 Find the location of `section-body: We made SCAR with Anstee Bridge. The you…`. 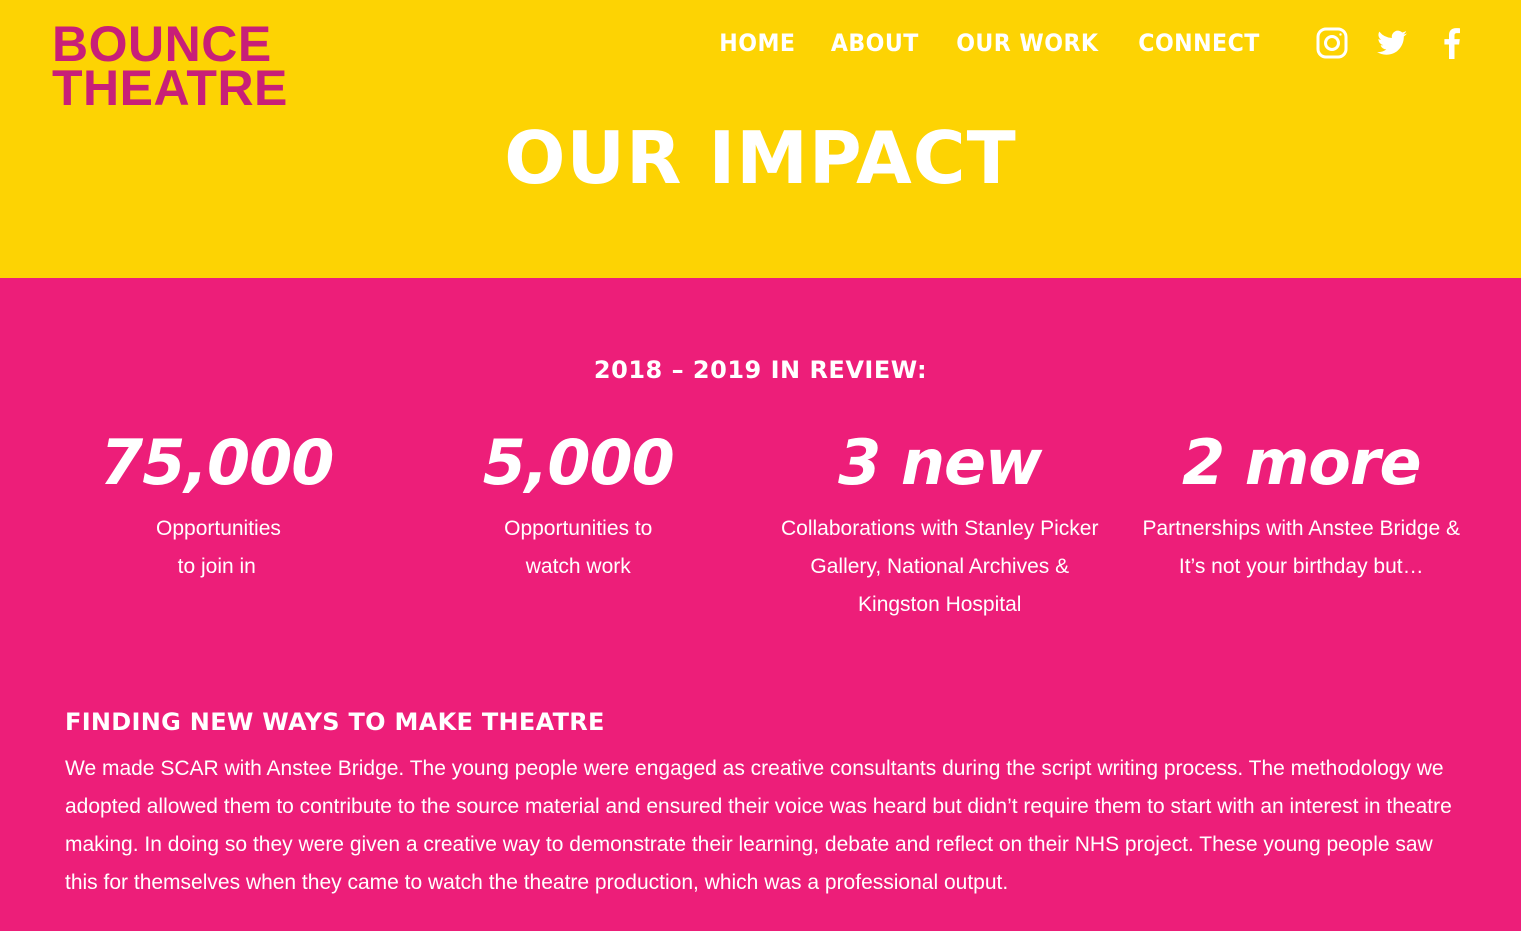

section-body: We made SCAR with Anstee Bridge. The you… is located at coordinates (758, 825).